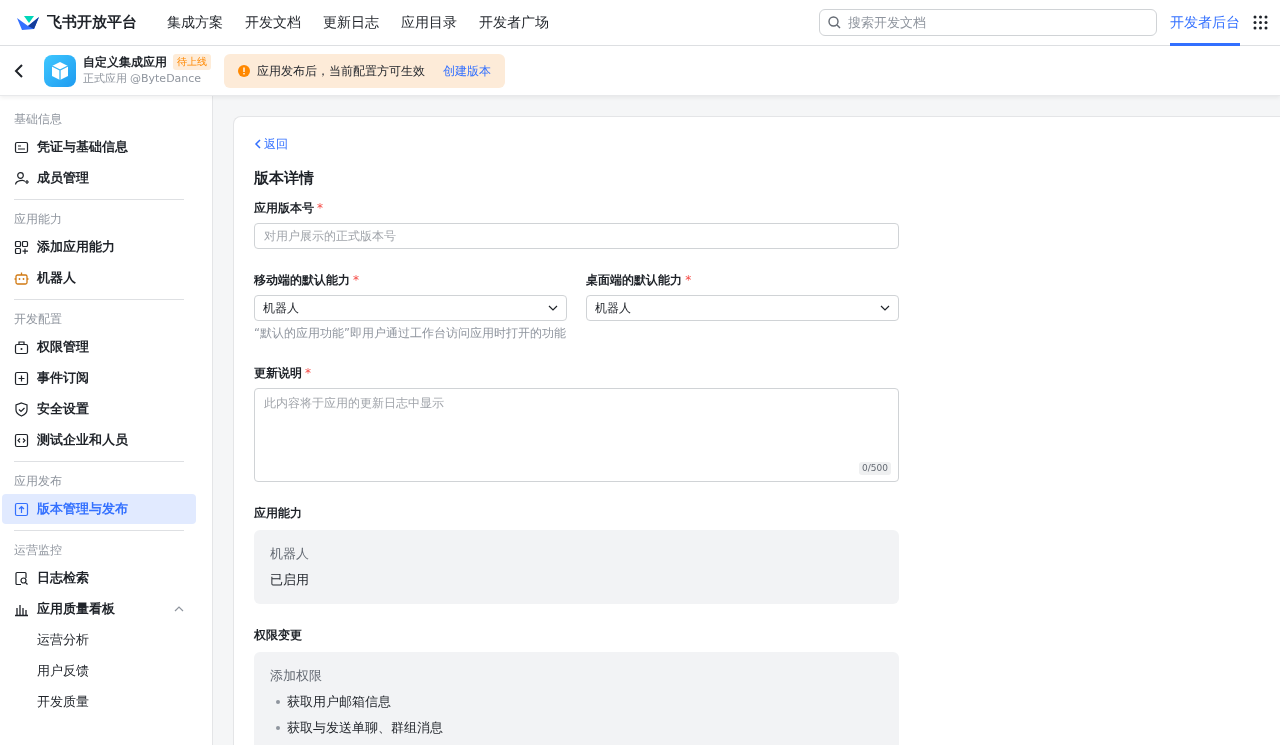 The height and width of the screenshot is (745, 1280). Describe the element at coordinates (278, 514) in the screenshot. I see `section-heading: 应用能力` at that location.